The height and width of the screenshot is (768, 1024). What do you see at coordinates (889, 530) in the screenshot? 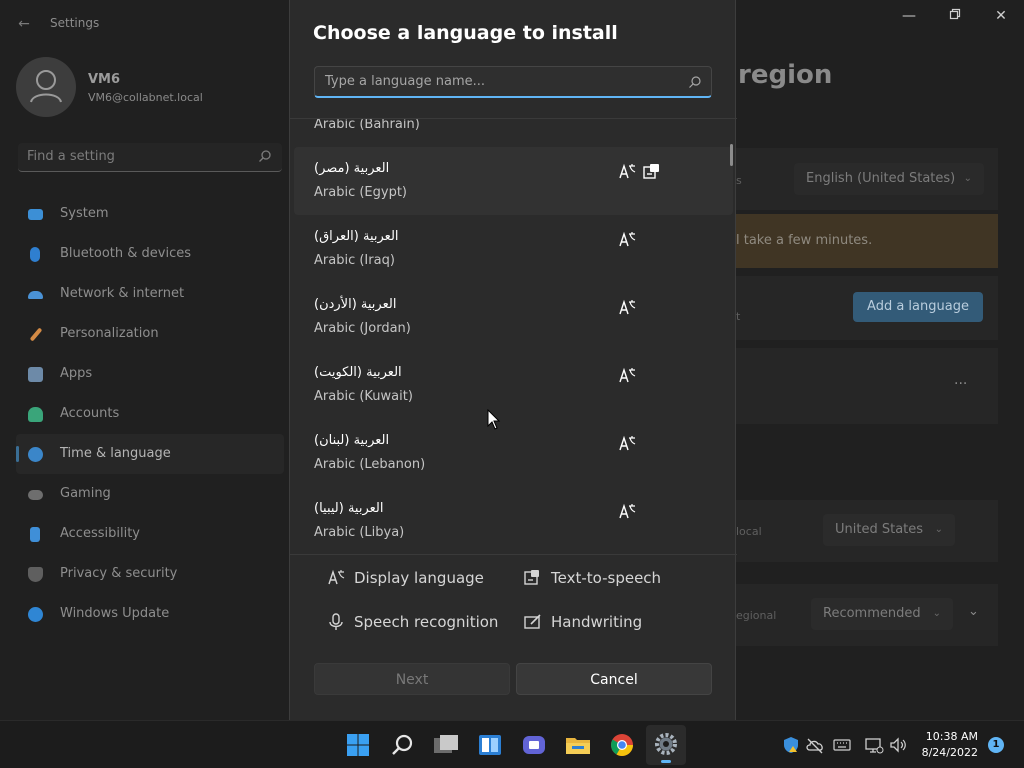
I see `country-dropdown: United States ⌄` at bounding box center [889, 530].